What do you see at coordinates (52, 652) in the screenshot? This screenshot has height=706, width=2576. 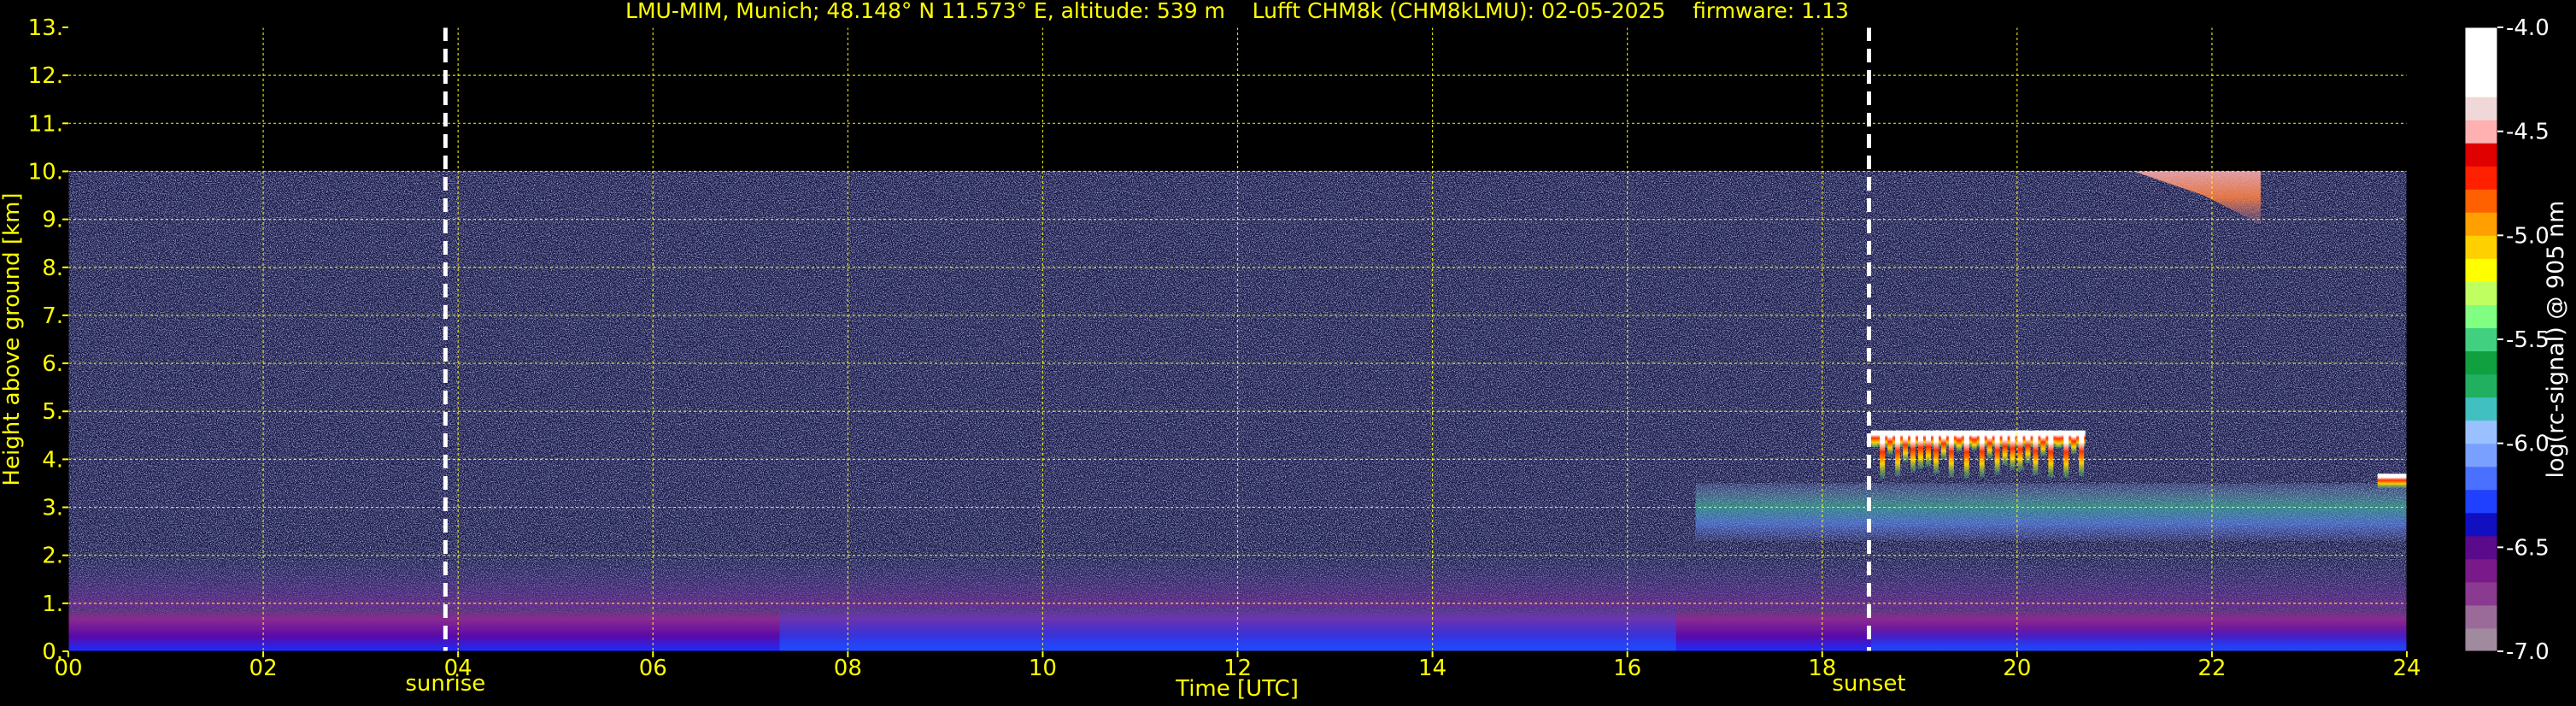 I see `y-tick-label: 0.` at bounding box center [52, 652].